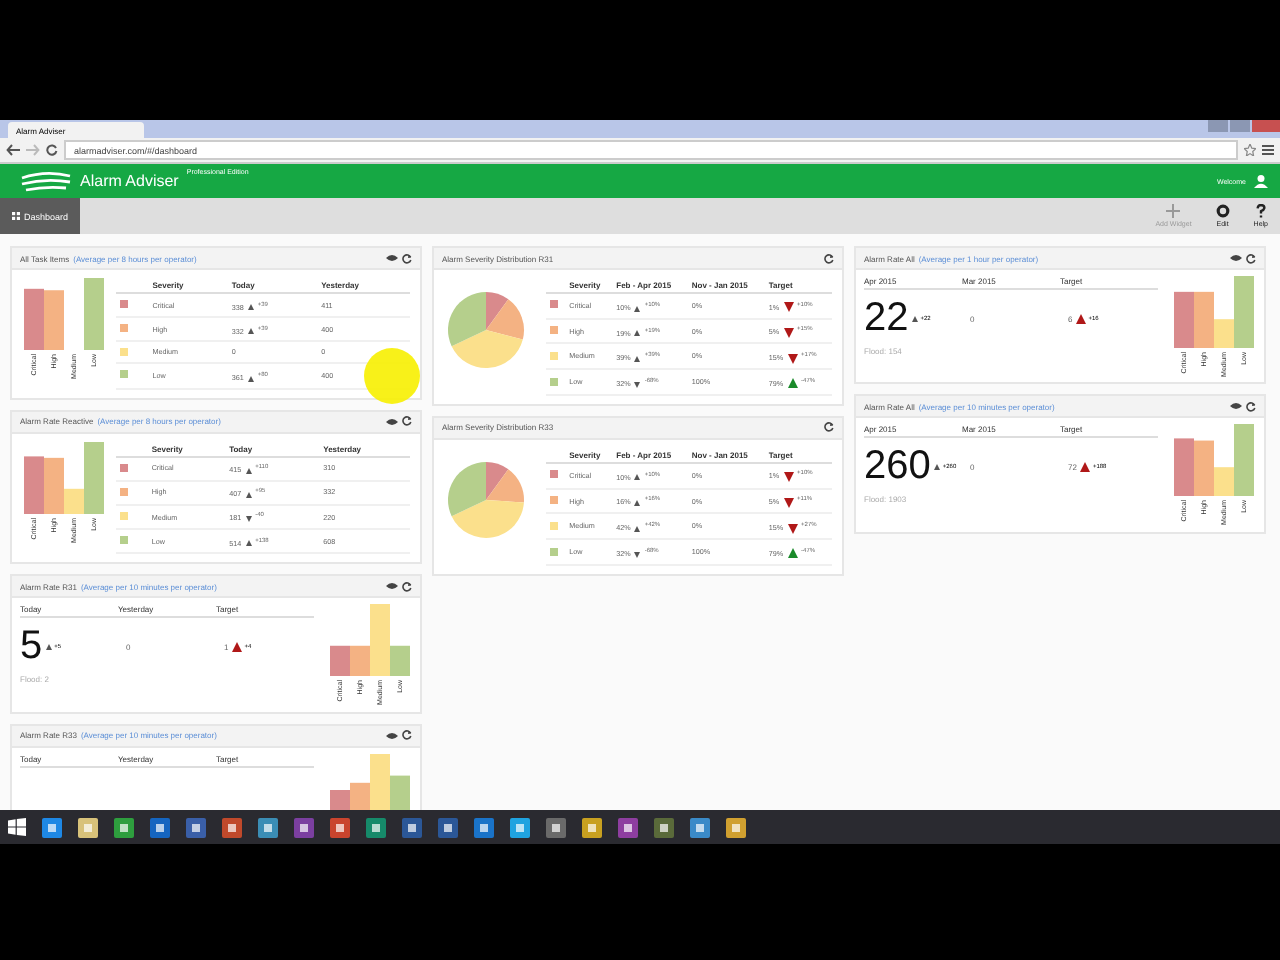 The image size is (1280, 960). Describe the element at coordinates (17, 827) in the screenshot. I see `windows-logo-icon` at that location.